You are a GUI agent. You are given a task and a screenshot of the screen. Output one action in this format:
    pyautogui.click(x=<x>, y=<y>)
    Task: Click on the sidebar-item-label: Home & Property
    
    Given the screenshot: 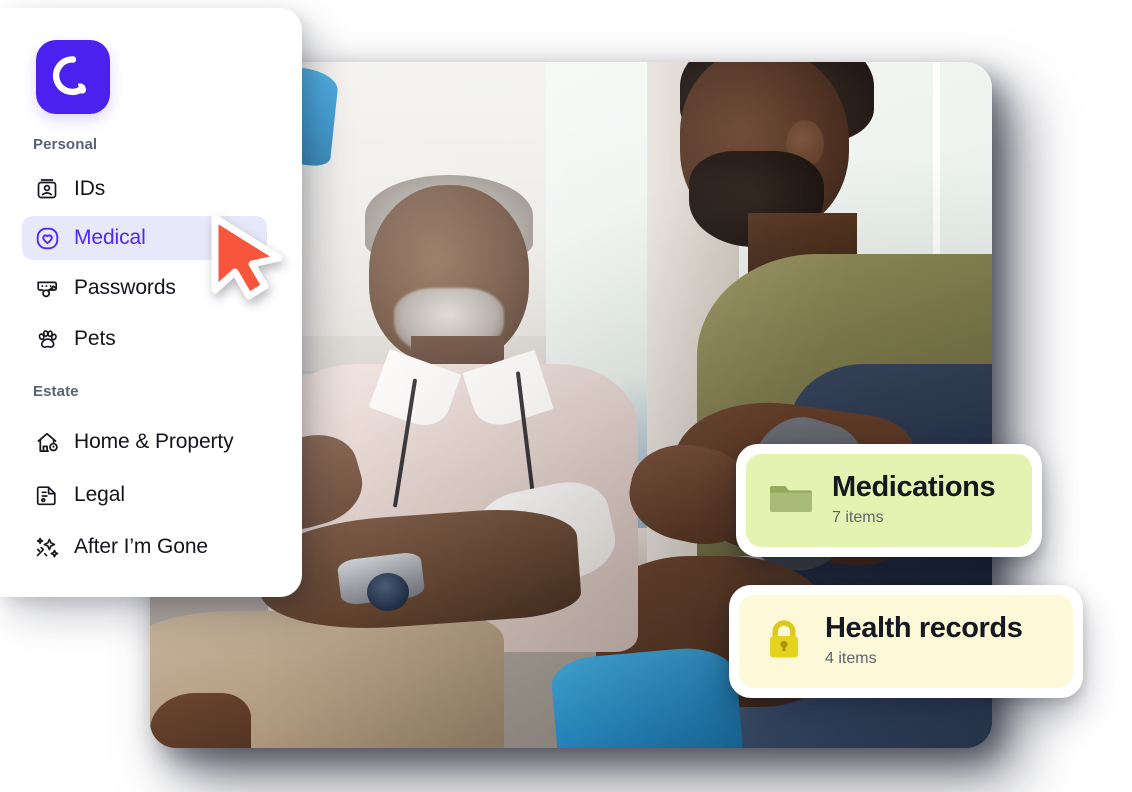 What is the action you would take?
    pyautogui.click(x=154, y=441)
    